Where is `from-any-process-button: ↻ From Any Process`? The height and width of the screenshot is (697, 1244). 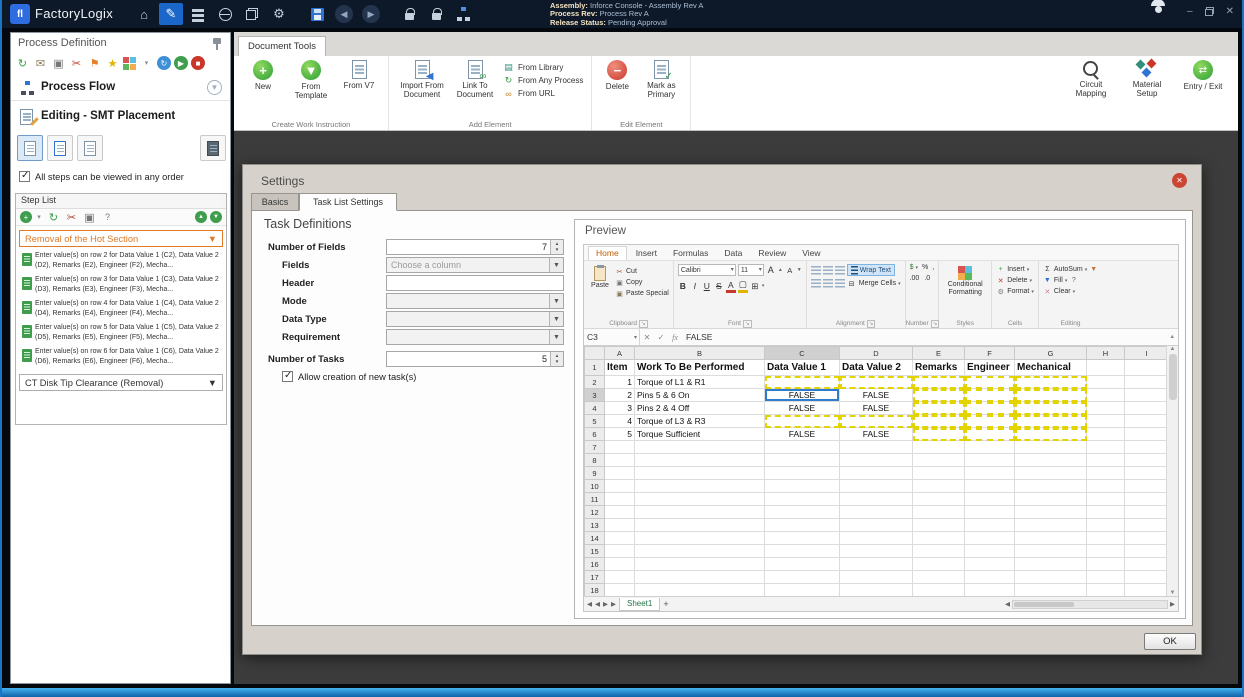 from-any-process-button: ↻ From Any Process is located at coordinates (543, 80).